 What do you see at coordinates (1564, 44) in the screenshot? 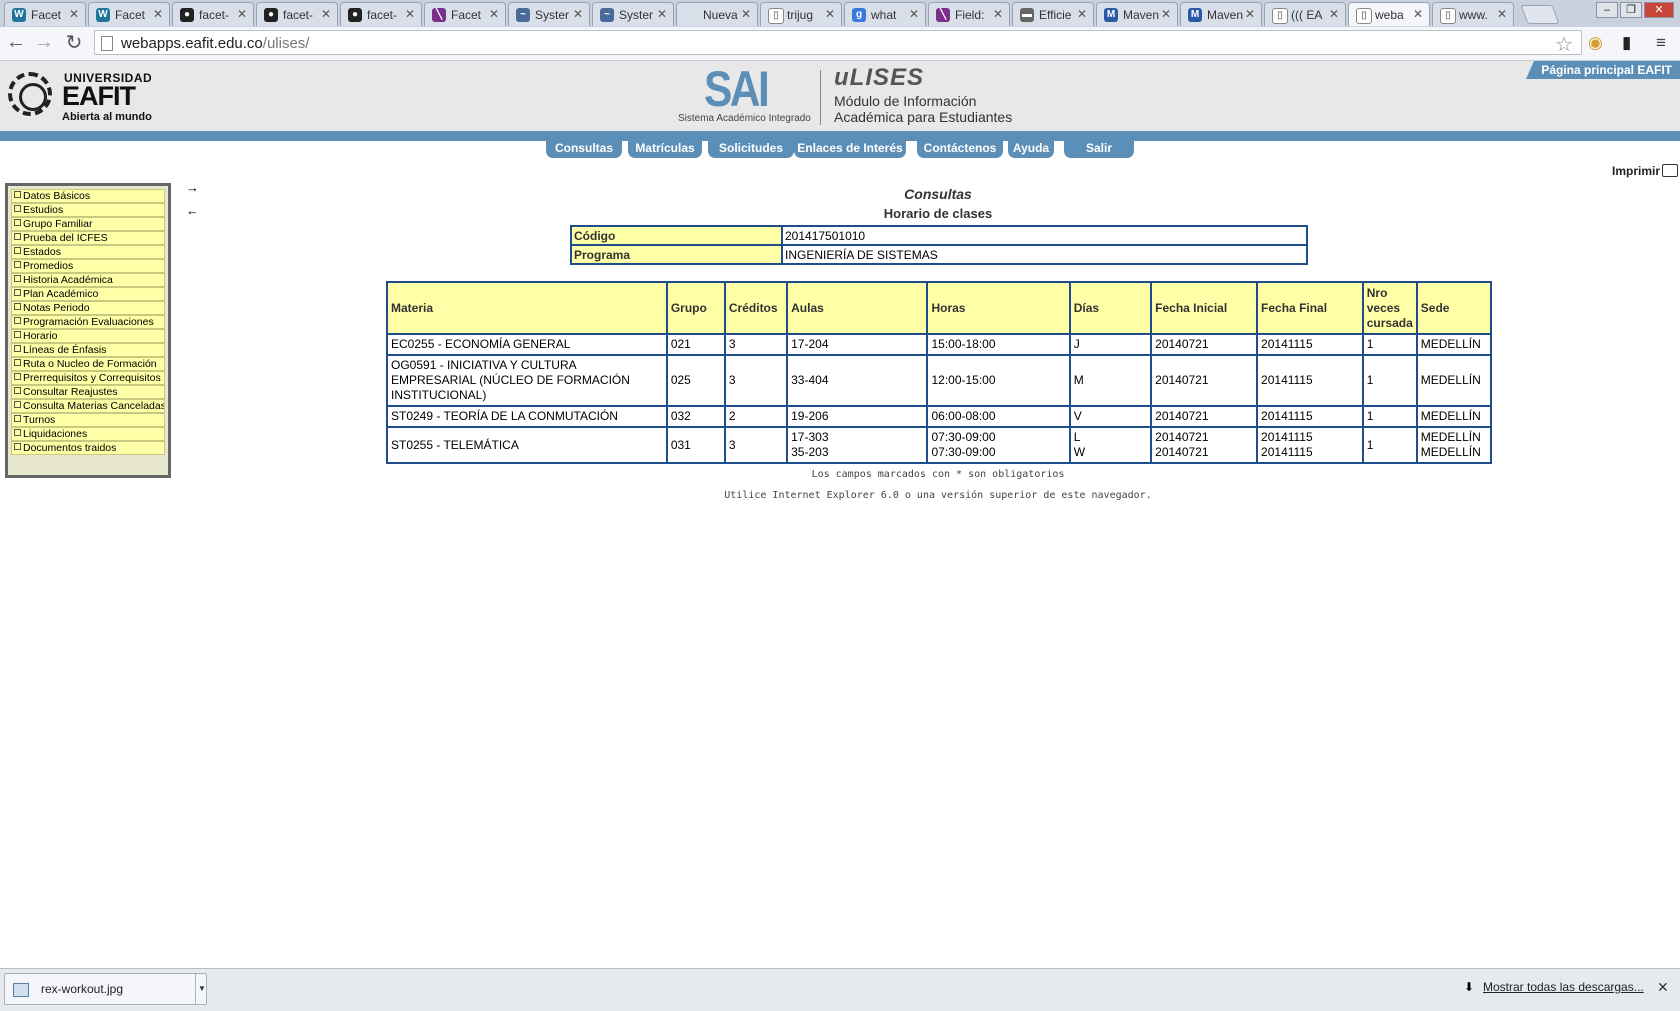
I see `bookmark-star-icon: ☆` at bounding box center [1564, 44].